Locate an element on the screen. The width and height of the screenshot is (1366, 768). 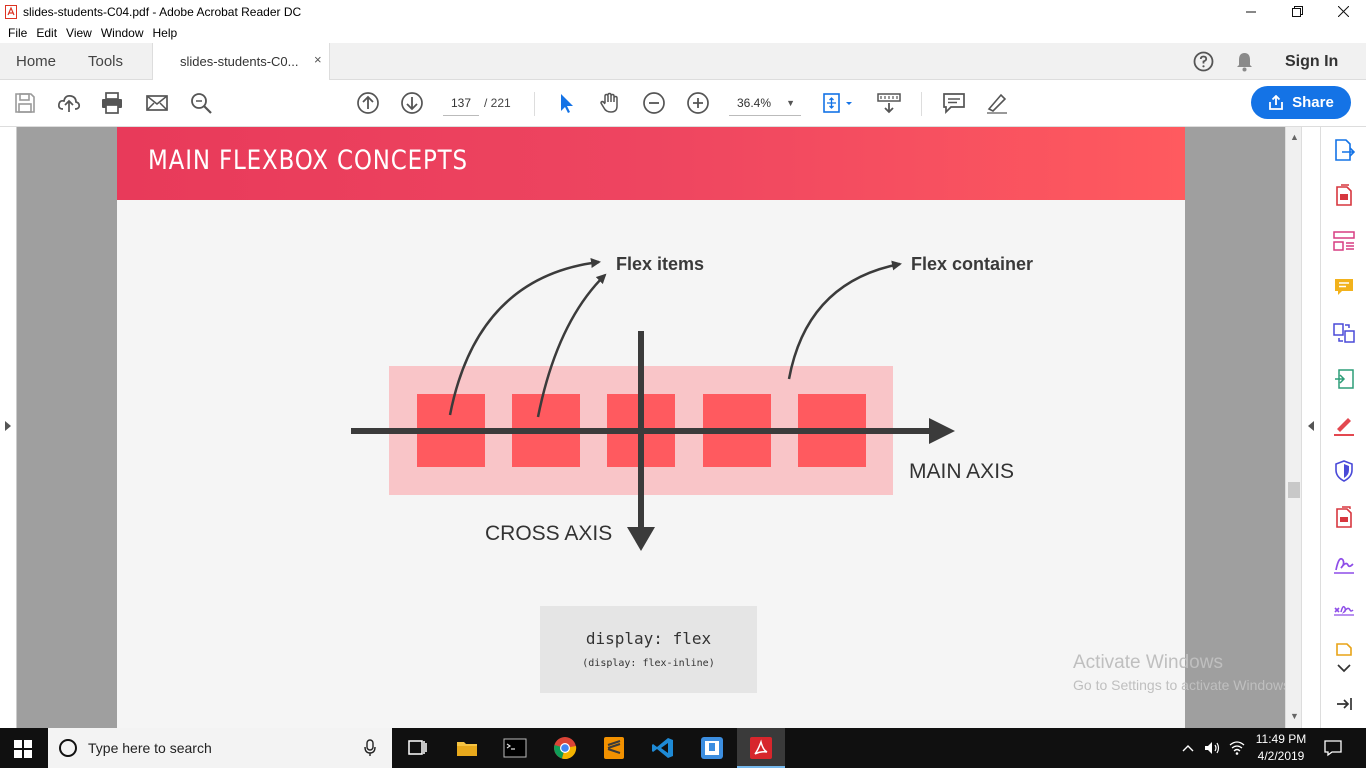
left-panel-toggle is located at coordinates (8, 427).